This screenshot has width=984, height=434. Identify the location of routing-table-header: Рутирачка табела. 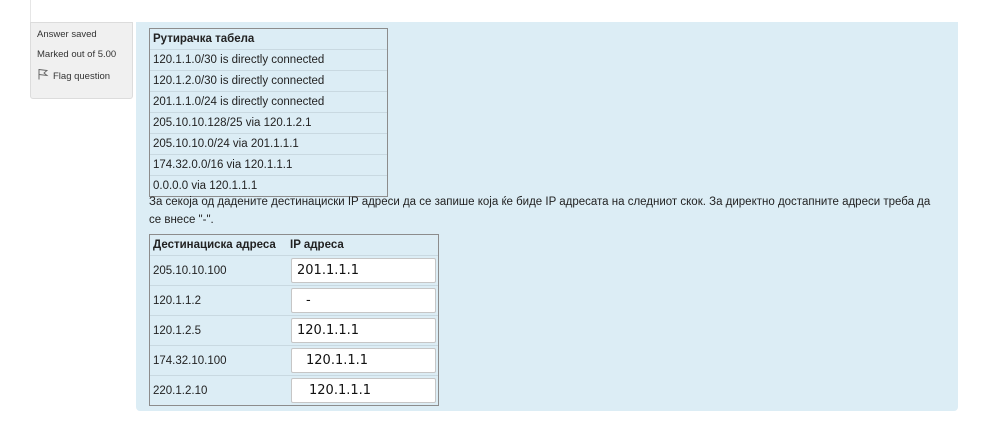
(268, 39).